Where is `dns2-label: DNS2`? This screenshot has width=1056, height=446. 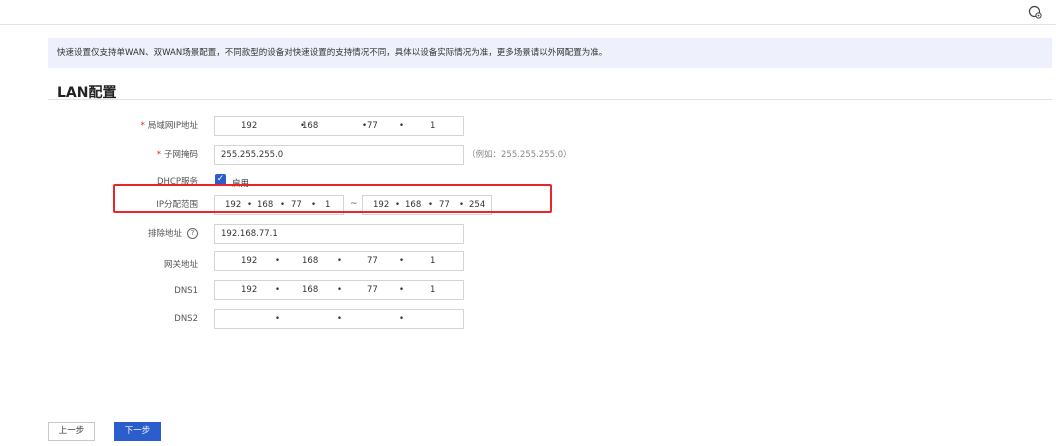
dns2-label: DNS2 is located at coordinates (186, 319).